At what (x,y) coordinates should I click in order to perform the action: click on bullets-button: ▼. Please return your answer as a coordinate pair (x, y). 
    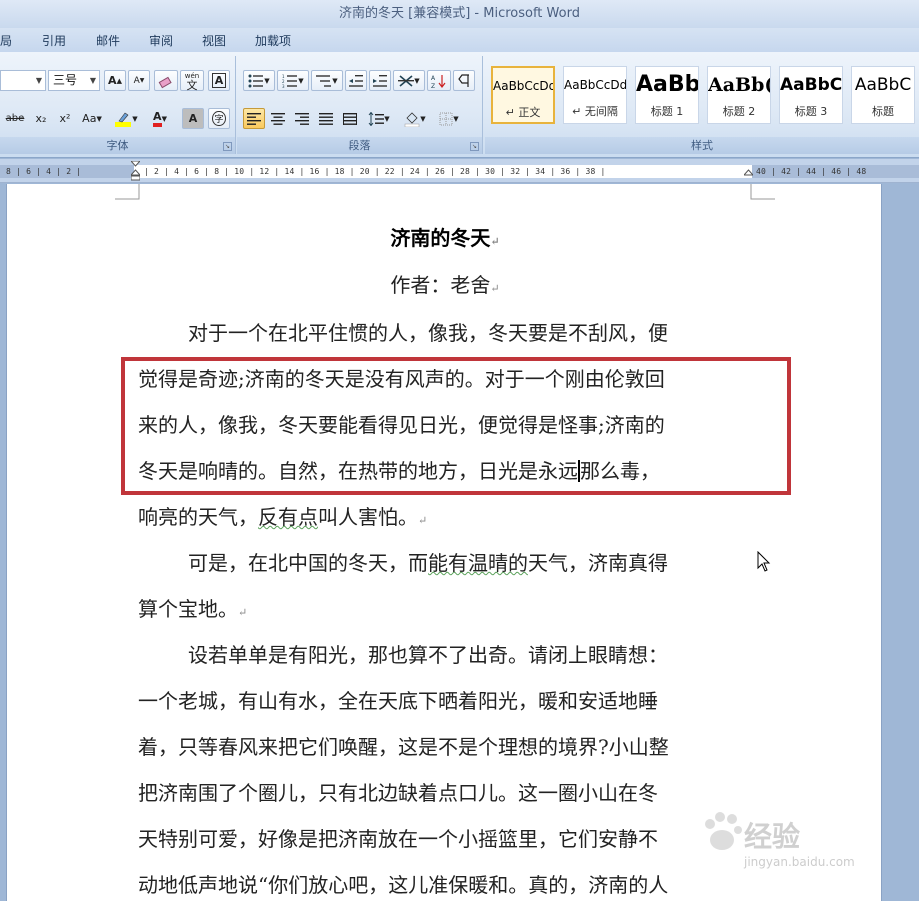
    Looking at the image, I should click on (259, 80).